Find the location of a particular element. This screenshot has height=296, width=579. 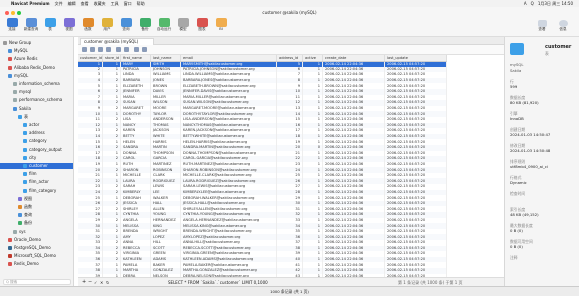

sidebar-item: film is located at coordinates (36, 174).